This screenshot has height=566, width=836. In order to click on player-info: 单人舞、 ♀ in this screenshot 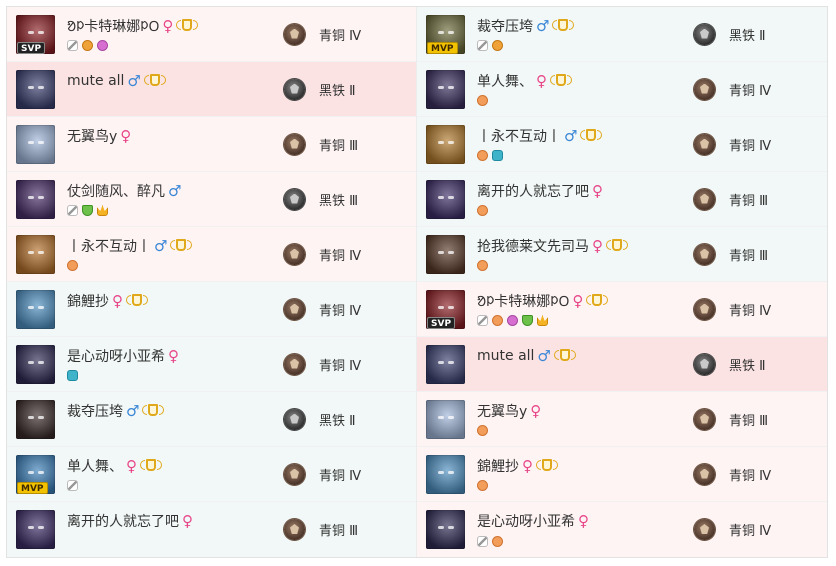, I will do `click(174, 474)`.